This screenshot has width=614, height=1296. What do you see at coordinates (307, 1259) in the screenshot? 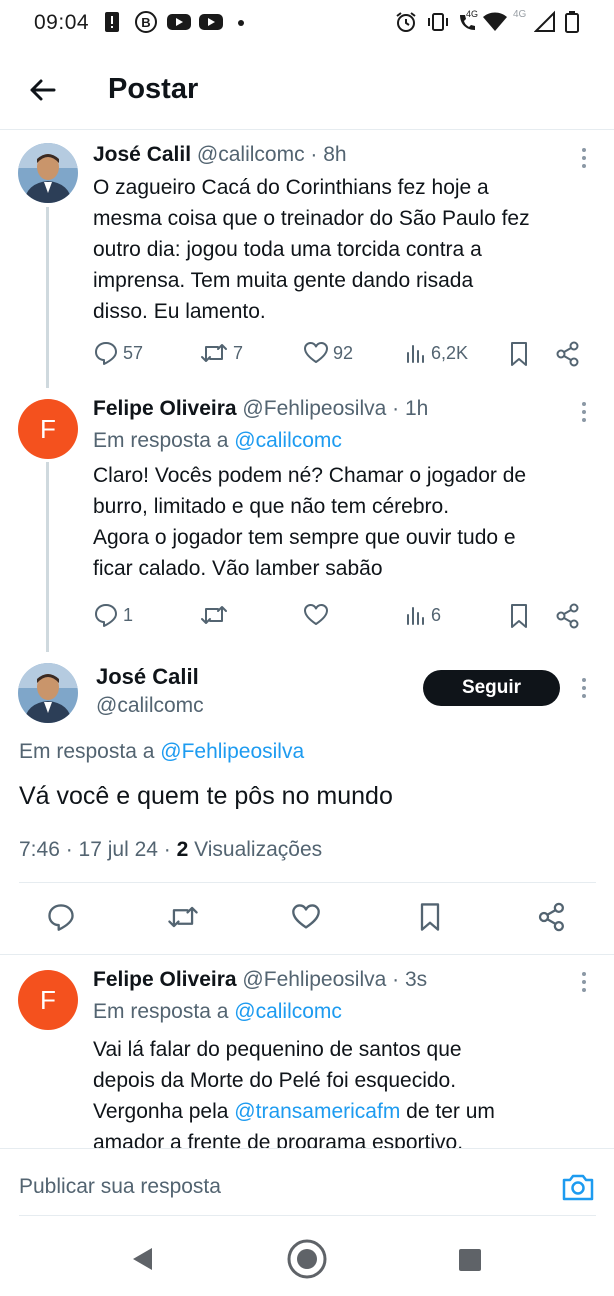
I see `nav-home-icon` at bounding box center [307, 1259].